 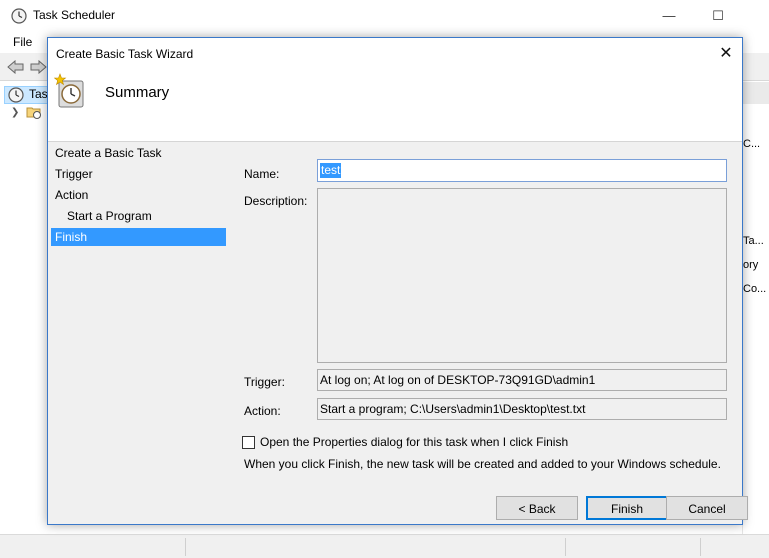 What do you see at coordinates (38, 67) in the screenshot?
I see `forward-arrow-icon` at bounding box center [38, 67].